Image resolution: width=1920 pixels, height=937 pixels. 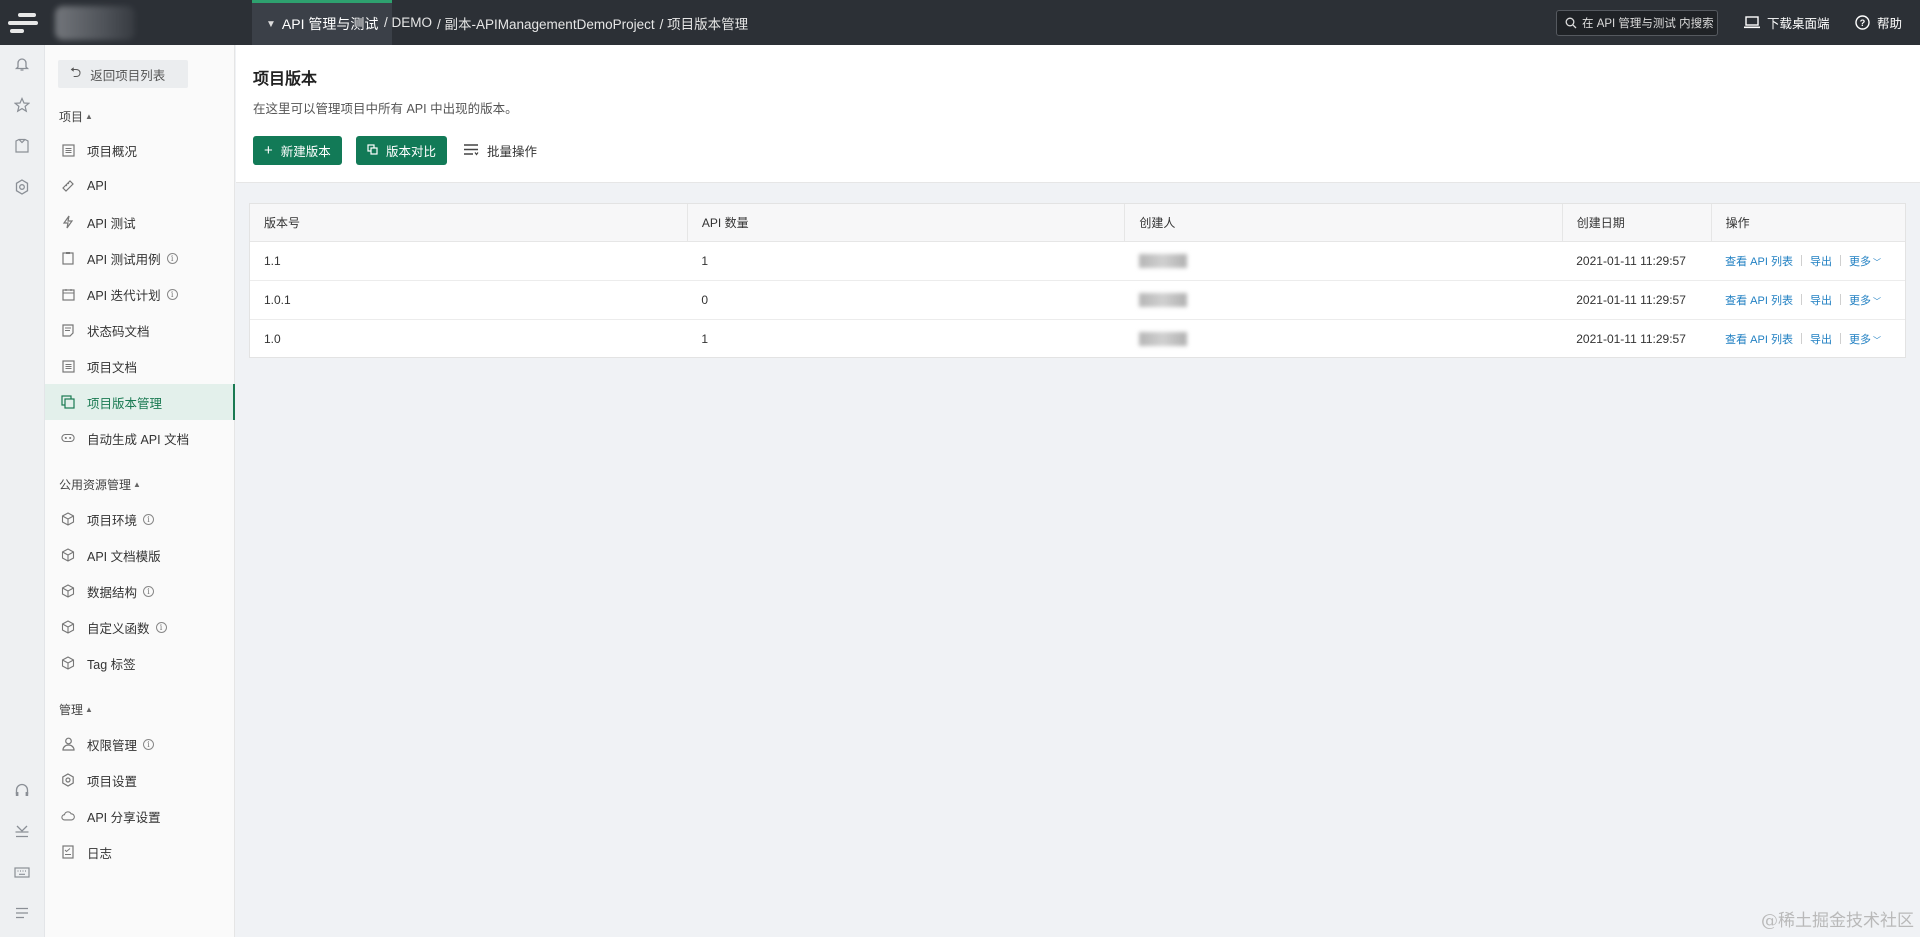 I want to click on caret-up-icon: ▲, so click(x=89, y=709).